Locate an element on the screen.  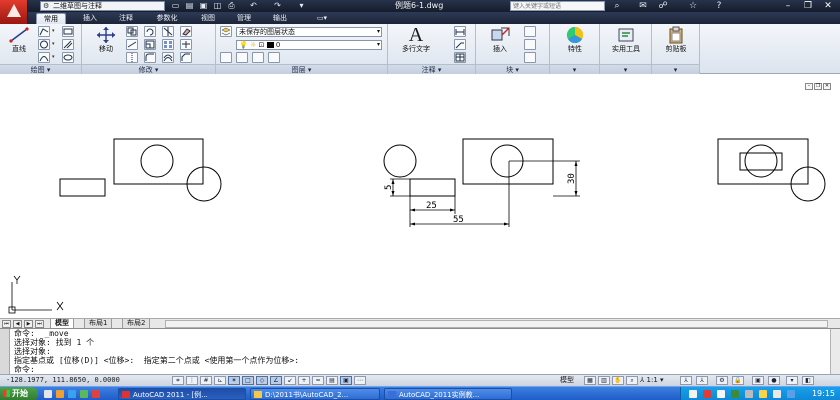
search-input is located at coordinates (557, 6).